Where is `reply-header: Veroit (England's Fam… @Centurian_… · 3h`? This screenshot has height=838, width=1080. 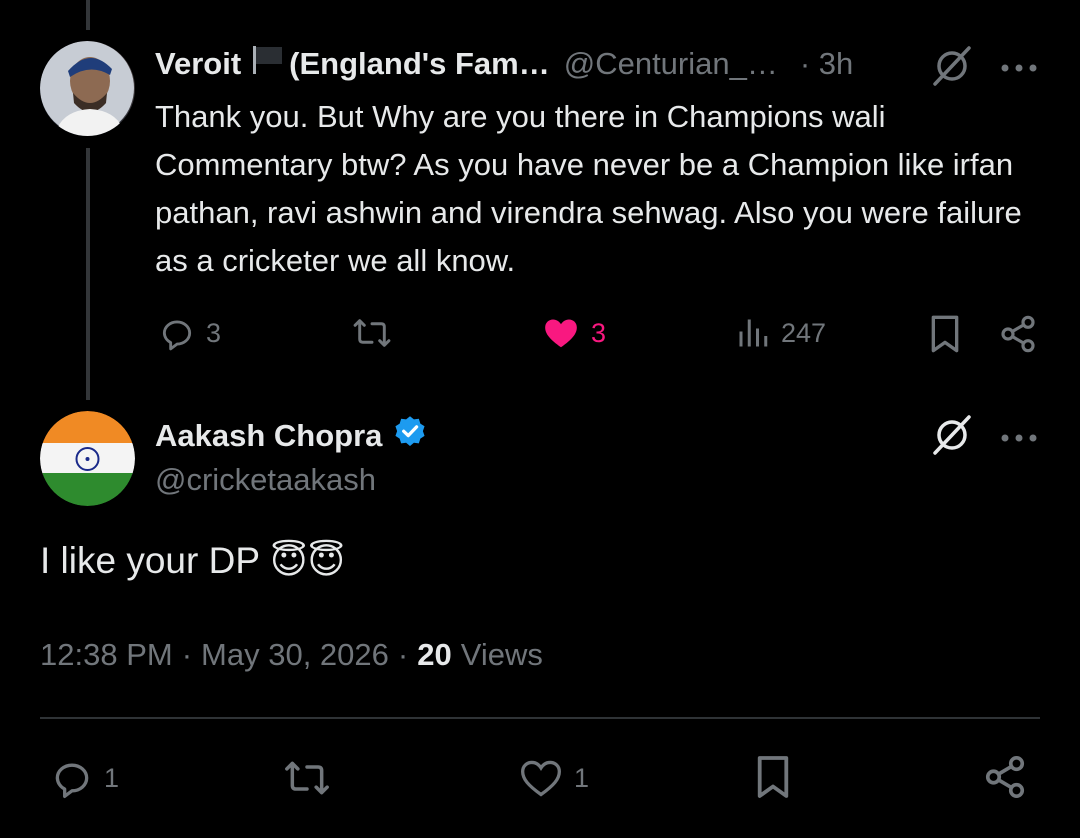 reply-header: Veroit (England's Fam… @Centurian_… · 3h is located at coordinates (595, 64).